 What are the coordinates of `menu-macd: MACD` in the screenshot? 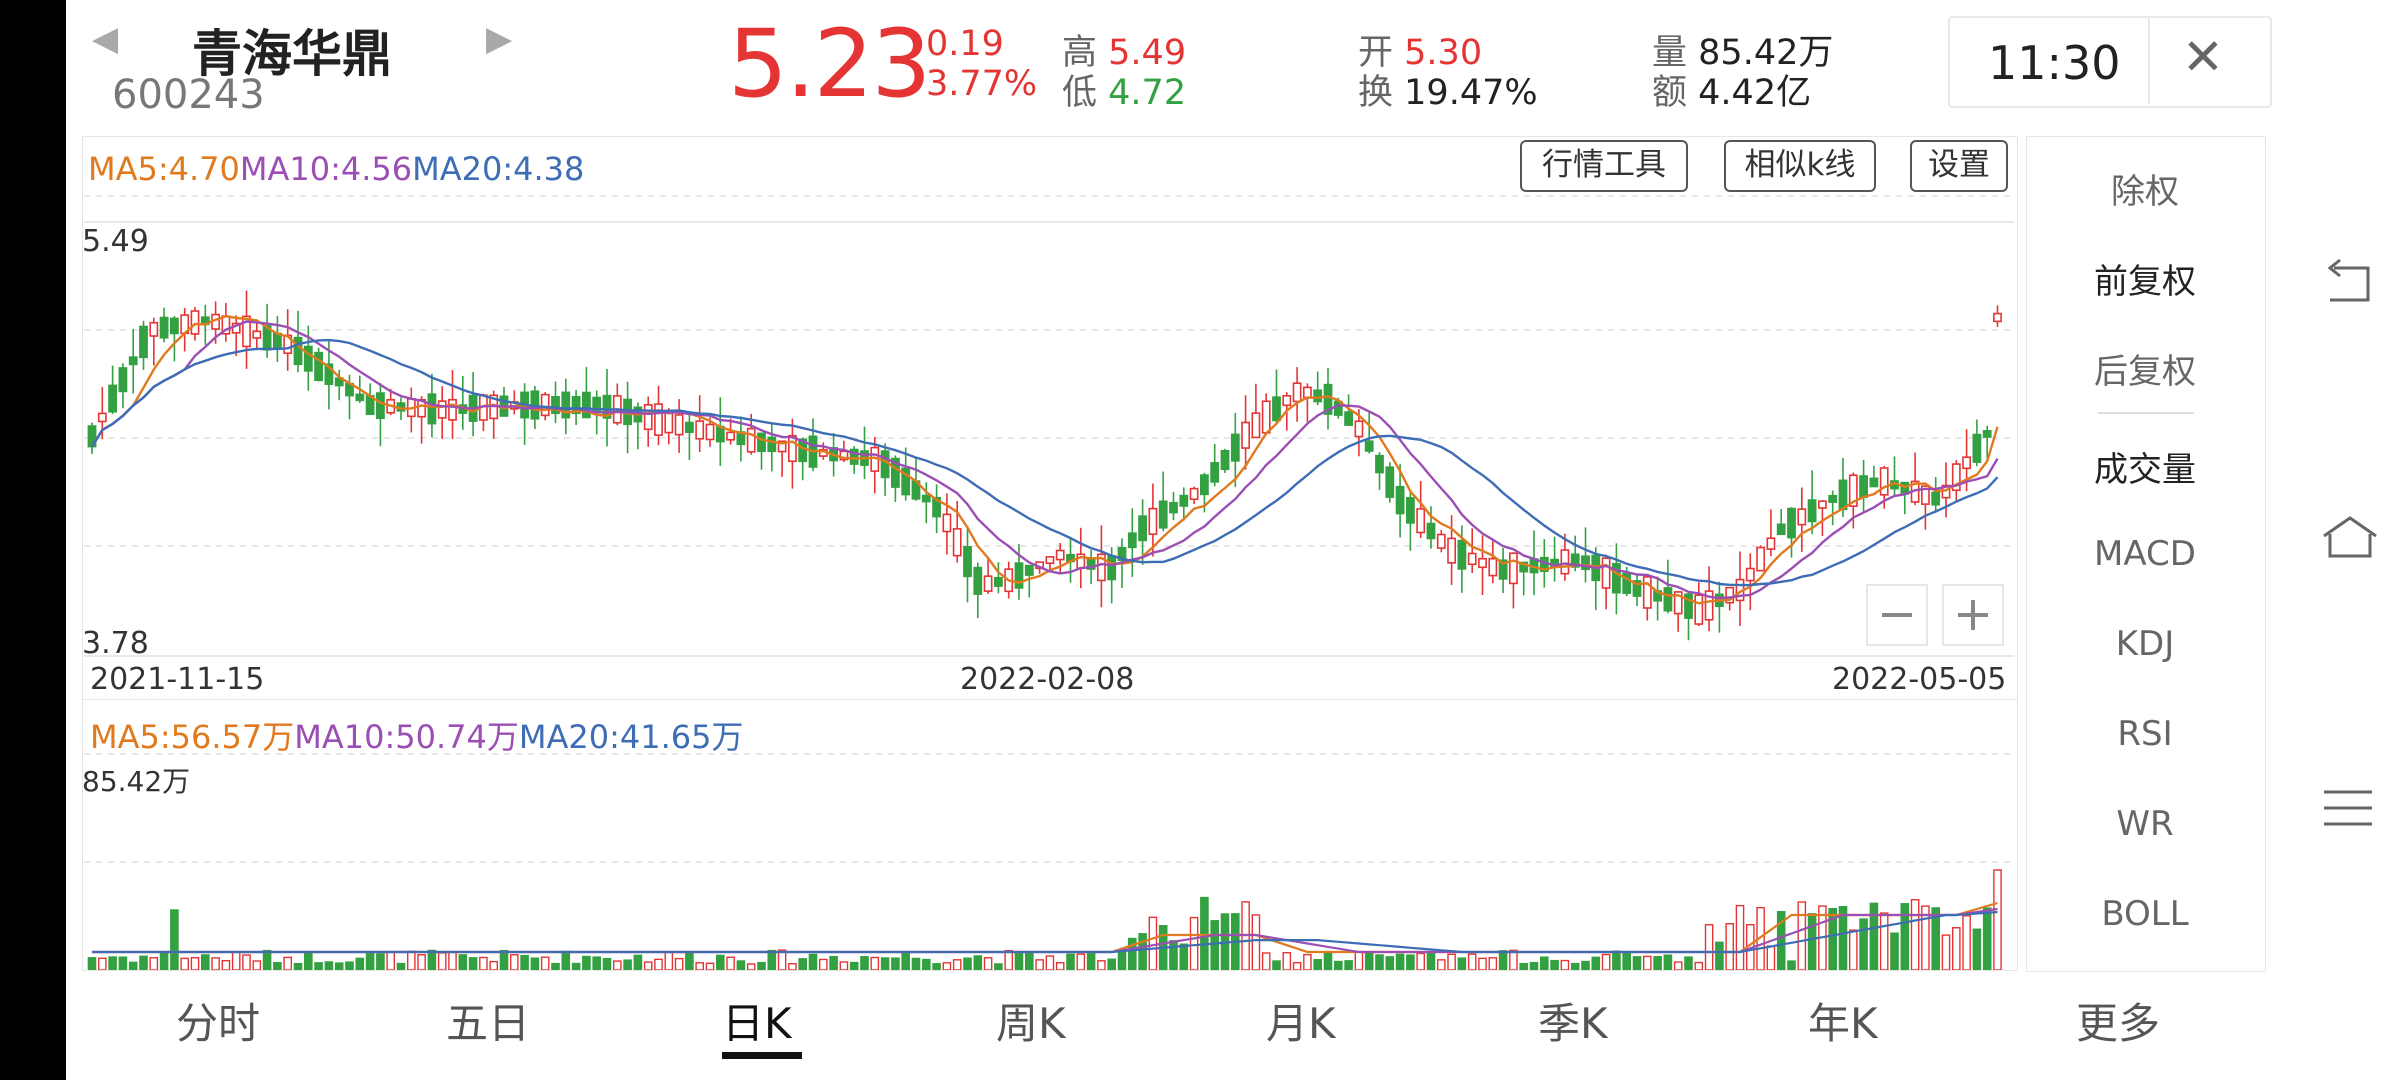 It's located at (2145, 554).